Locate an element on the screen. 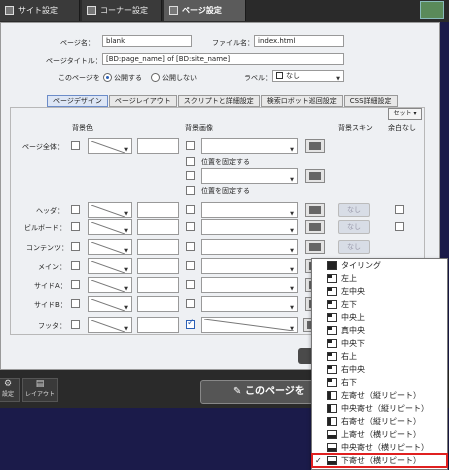 This screenshot has height=470, width=449. menu-item: 右中央 is located at coordinates (379, 369).